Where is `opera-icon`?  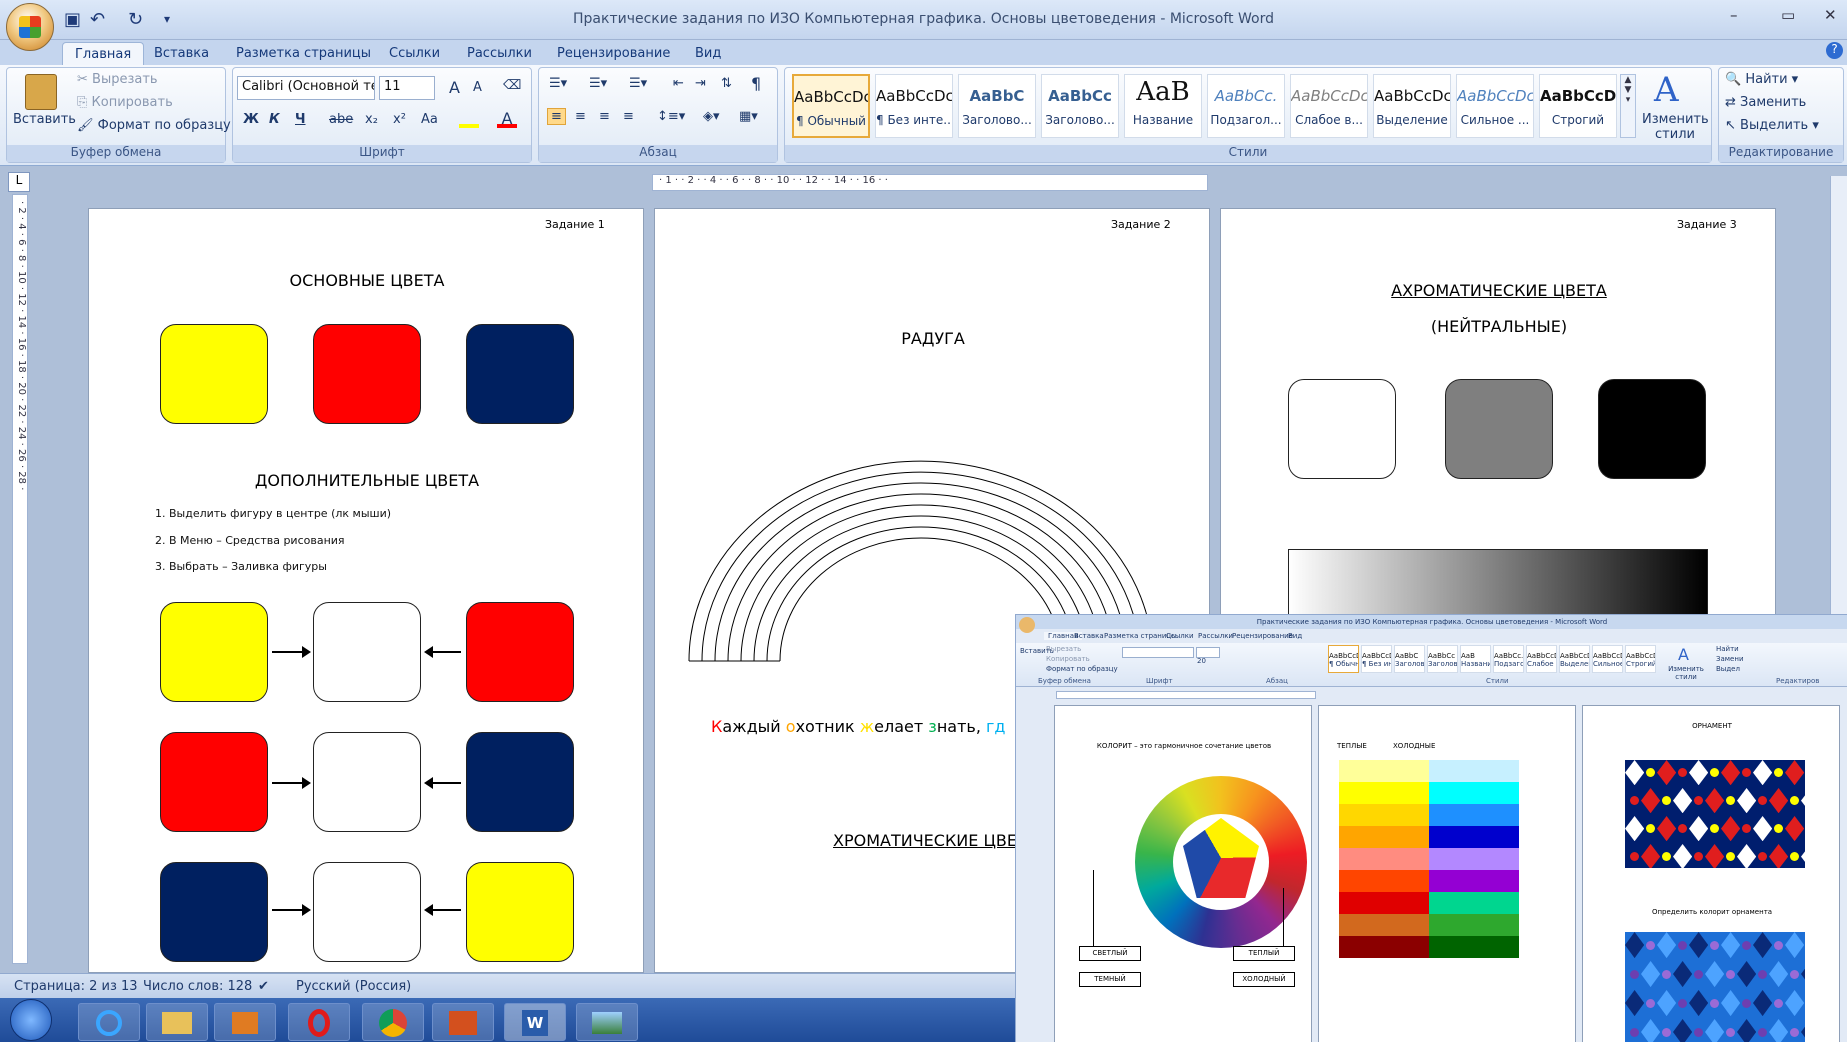
opera-icon is located at coordinates (319, 1022).